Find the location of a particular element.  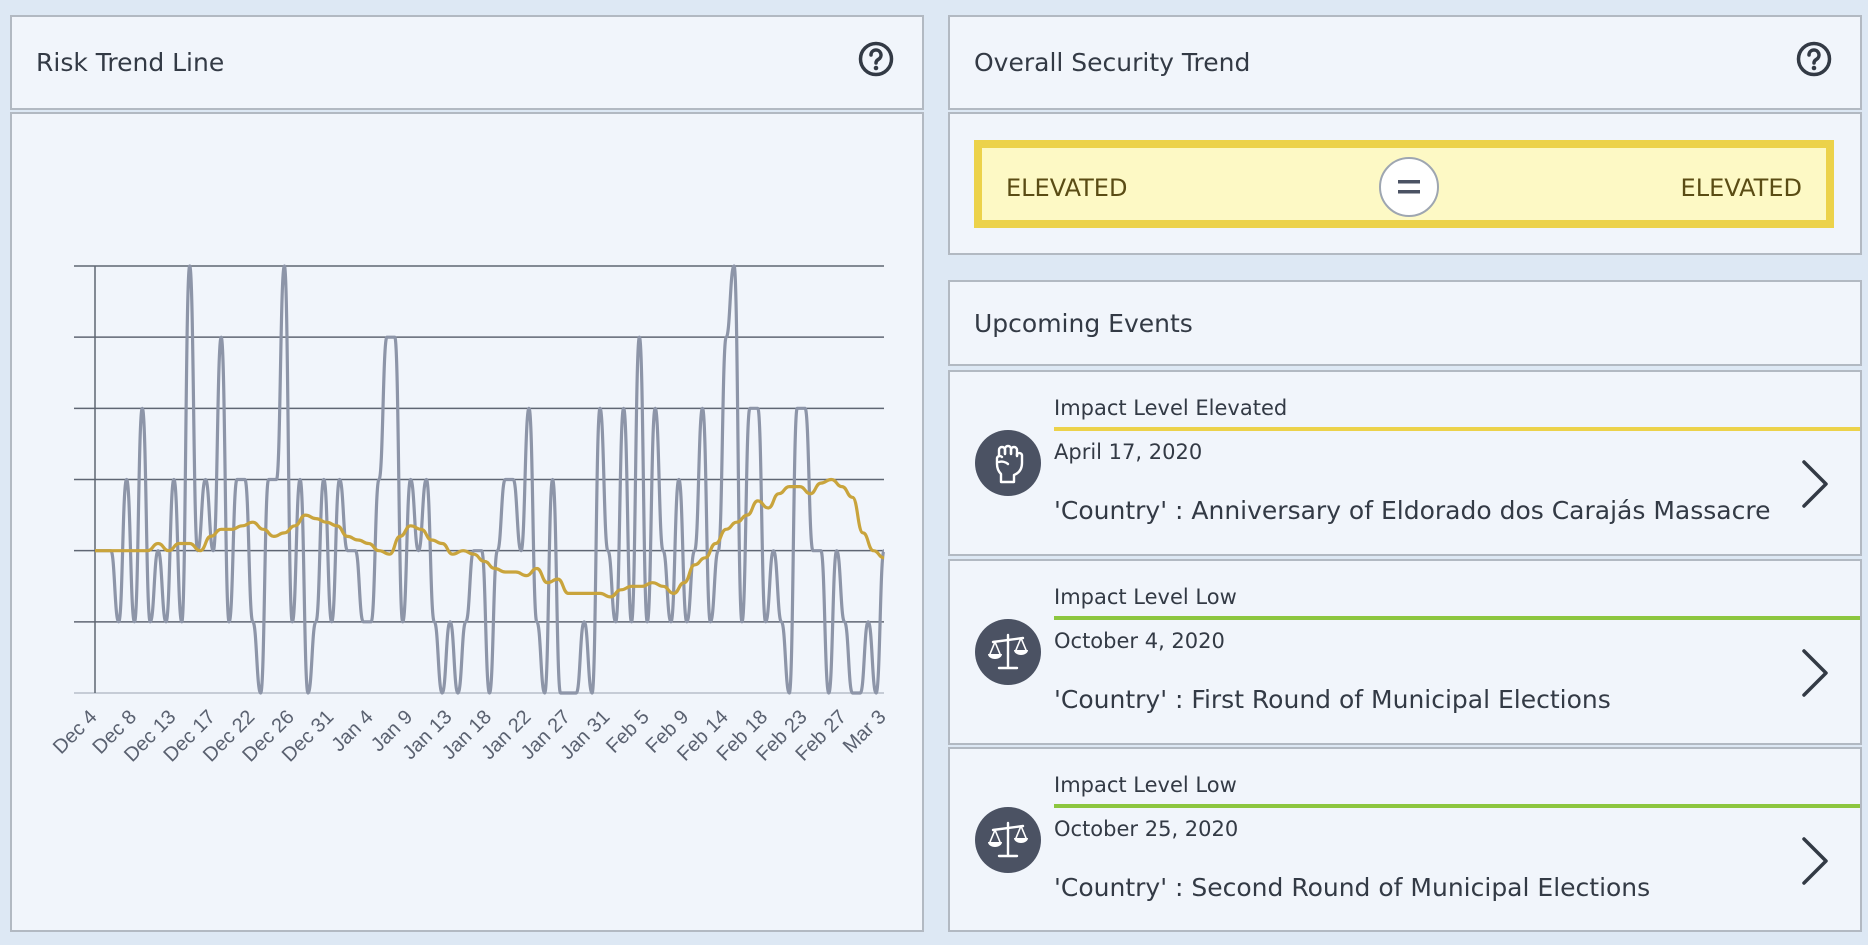

impact-level-label: Impact Level Elevated is located at coordinates (1171, 408).